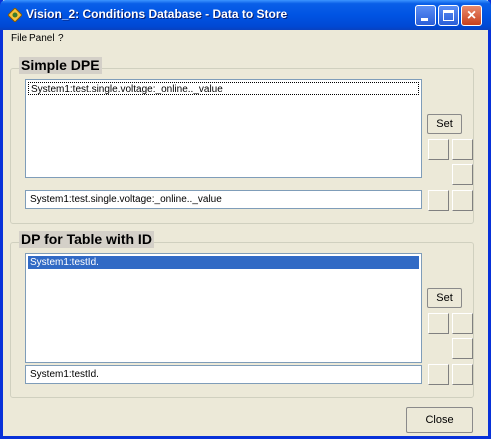 This screenshot has height=439, width=491. I want to click on close-button: Close, so click(439, 420).